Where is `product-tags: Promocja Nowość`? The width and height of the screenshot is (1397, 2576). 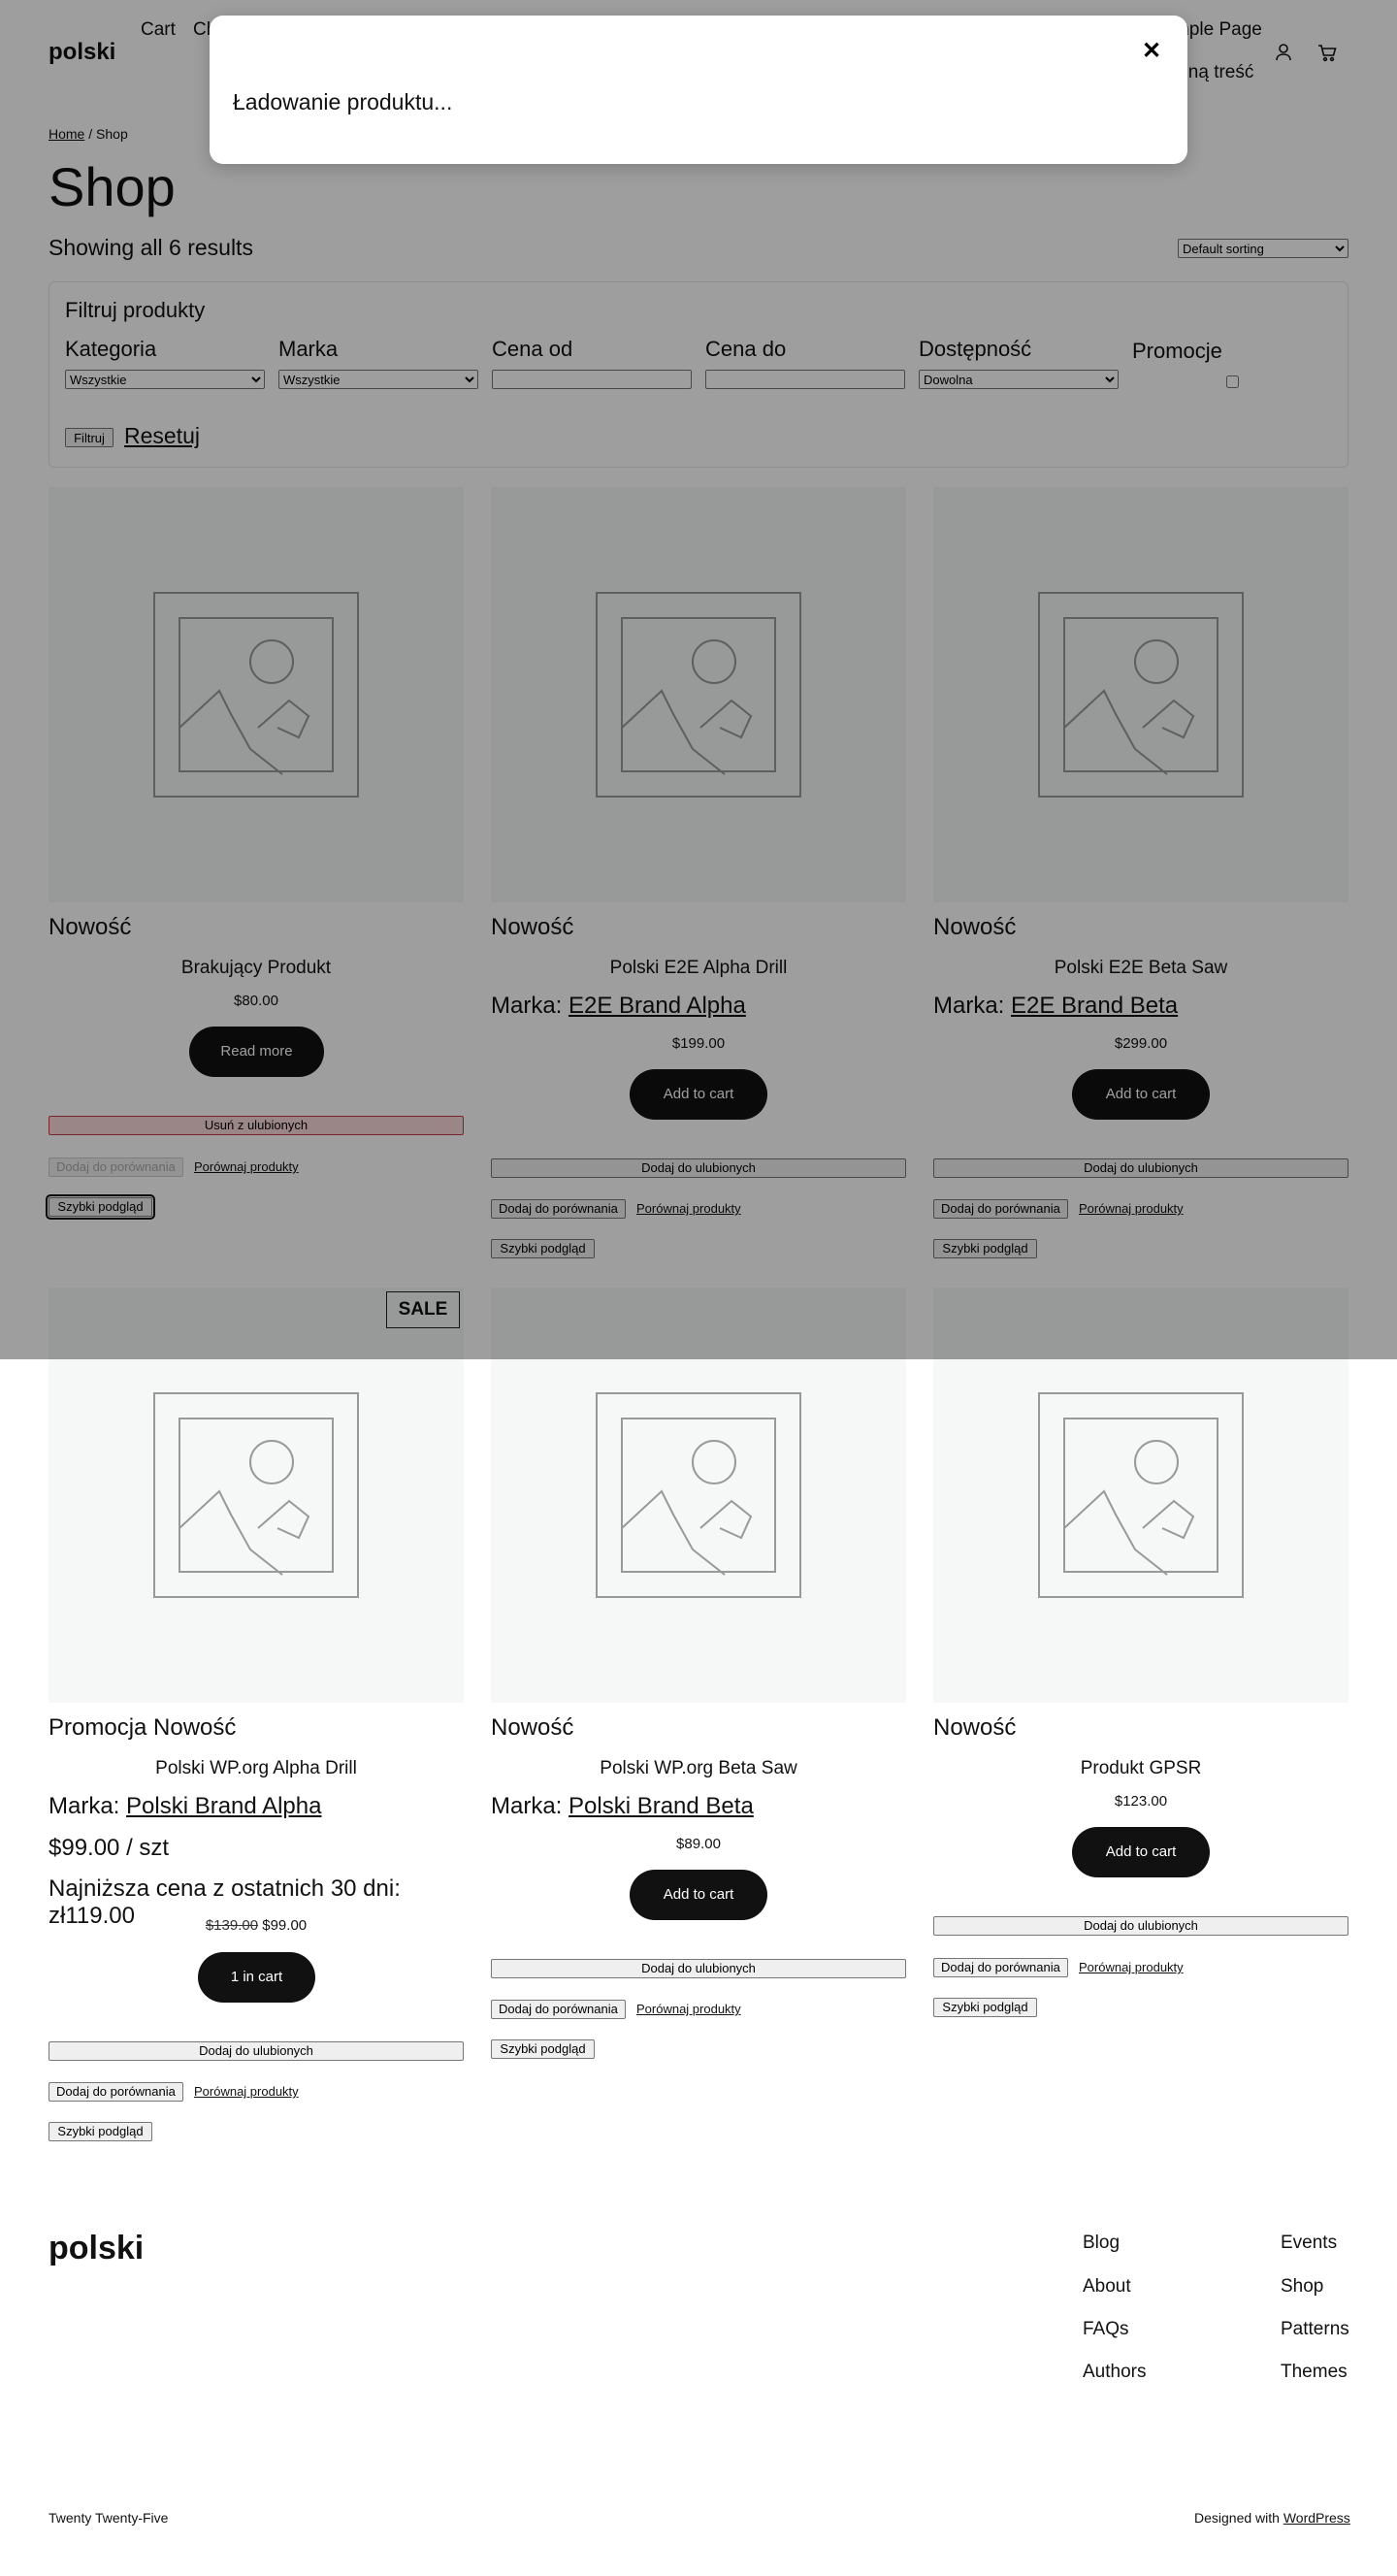
product-tags: Promocja Nowość is located at coordinates (143, 1727).